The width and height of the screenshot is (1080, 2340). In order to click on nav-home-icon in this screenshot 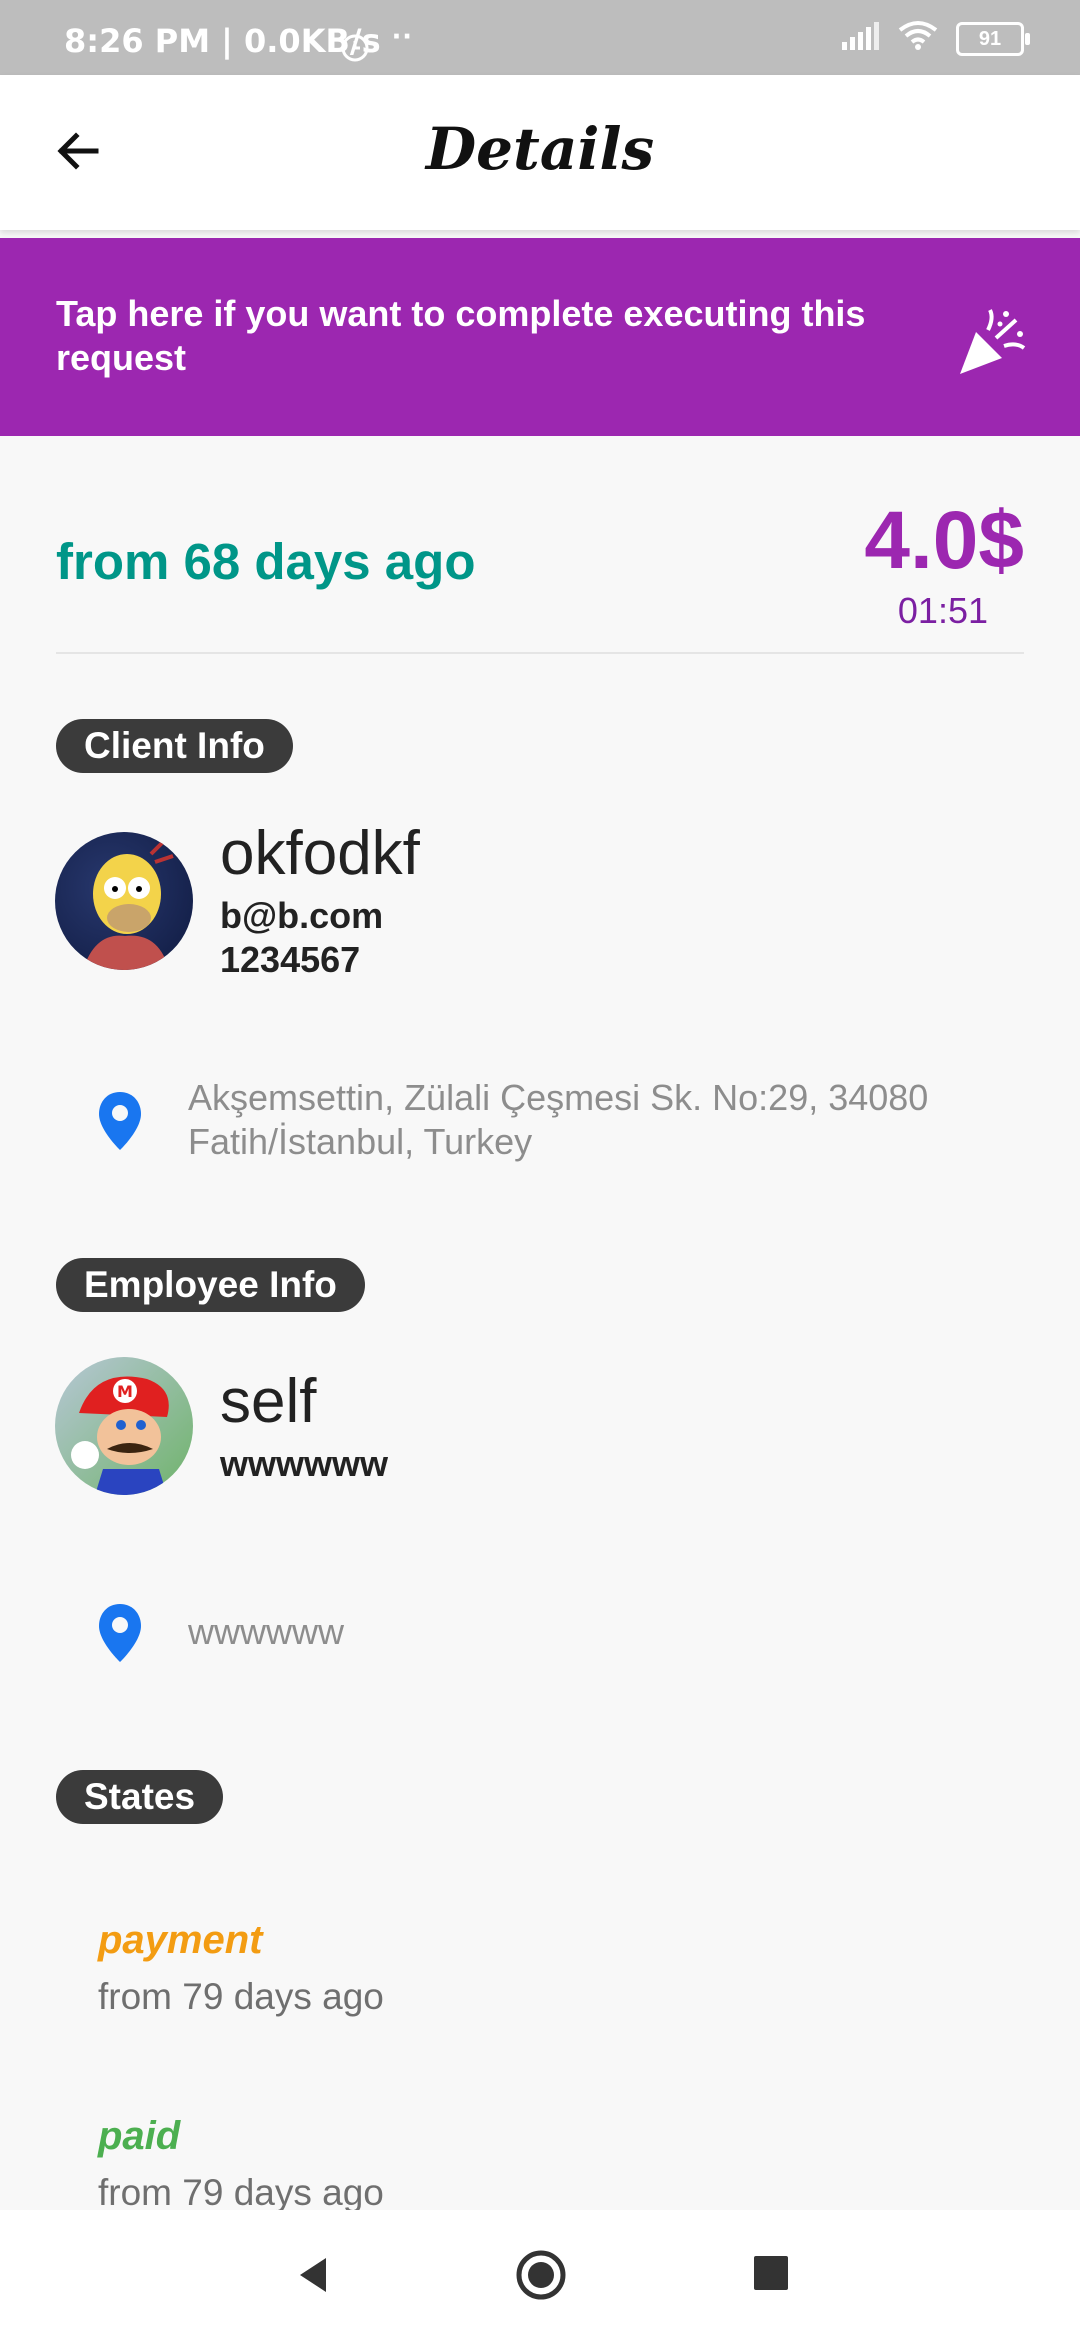, I will do `click(540, 2275)`.